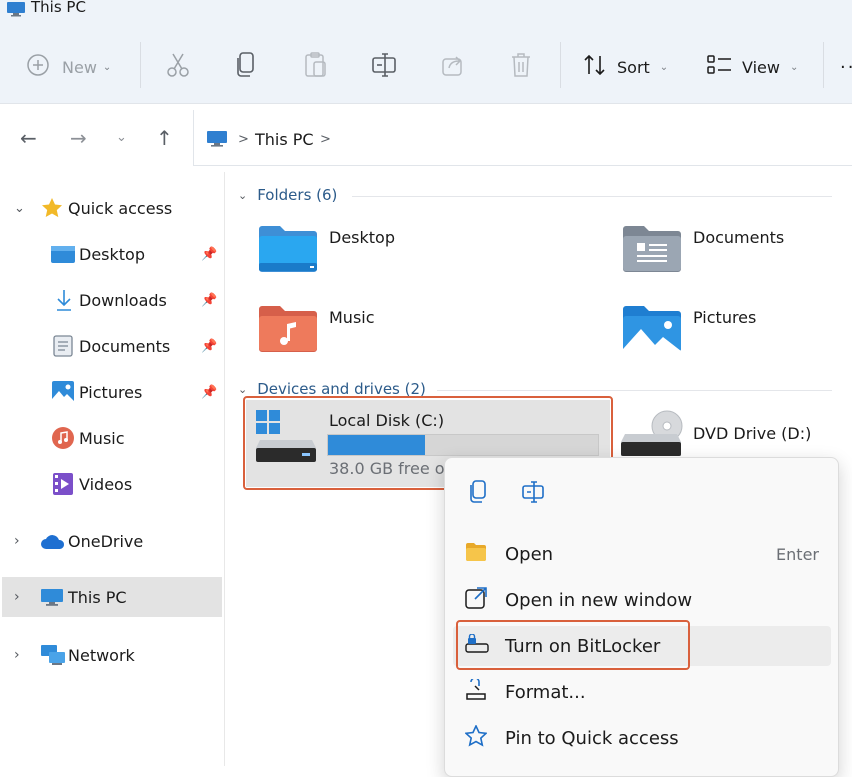  Describe the element at coordinates (476, 691) in the screenshot. I see `format-icon` at that location.